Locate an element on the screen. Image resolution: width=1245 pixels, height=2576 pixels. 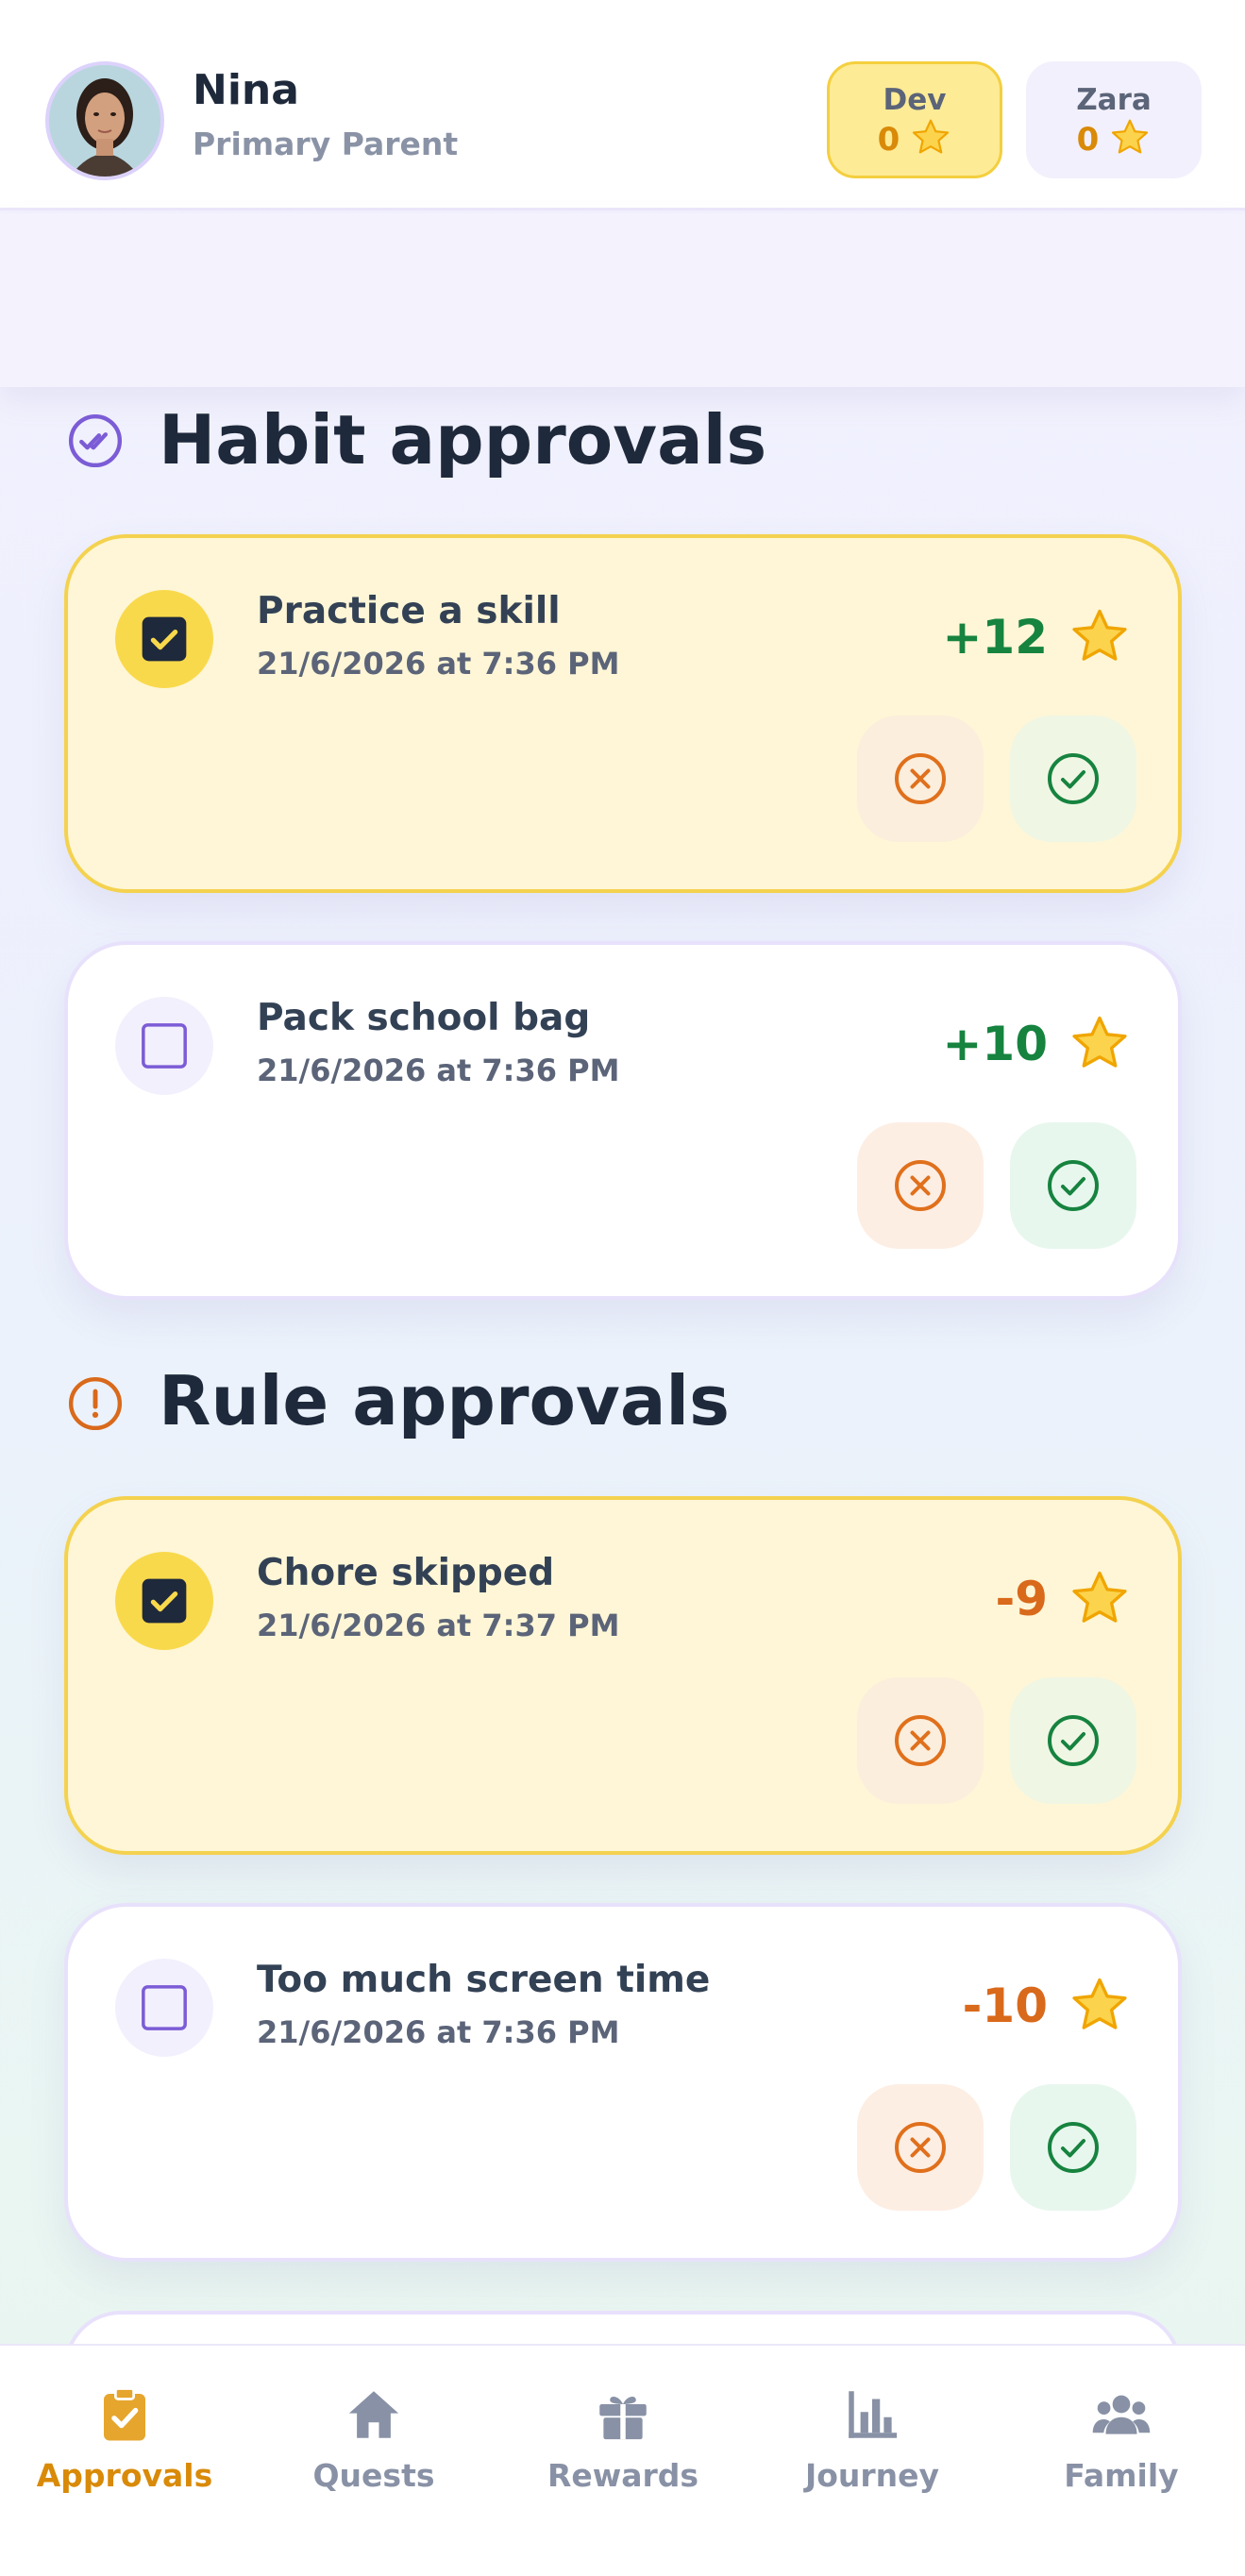
child-name: Zara is located at coordinates (1114, 100).